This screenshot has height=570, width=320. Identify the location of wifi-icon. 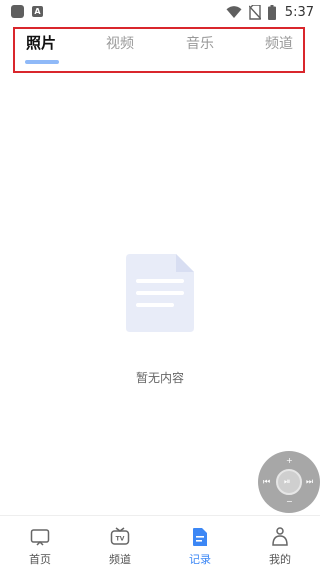
(234, 12).